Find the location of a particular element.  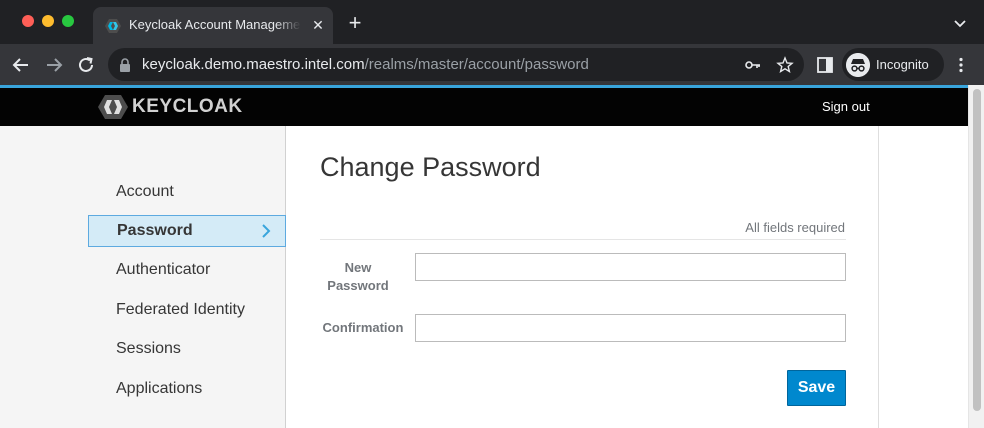

keycloak-logo-icon is located at coordinates (113, 107).